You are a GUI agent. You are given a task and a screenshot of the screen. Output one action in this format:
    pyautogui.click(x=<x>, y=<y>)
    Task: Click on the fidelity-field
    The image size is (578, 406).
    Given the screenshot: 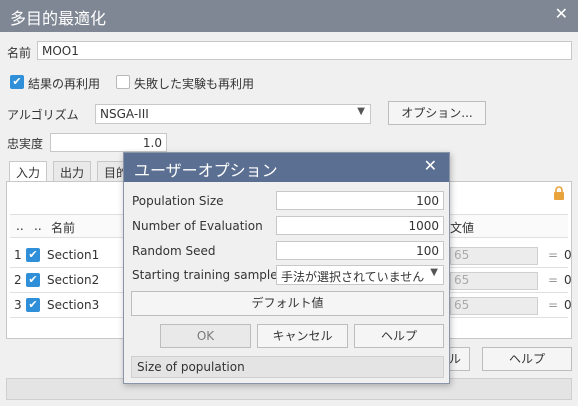 What is the action you would take?
    pyautogui.click(x=108, y=142)
    